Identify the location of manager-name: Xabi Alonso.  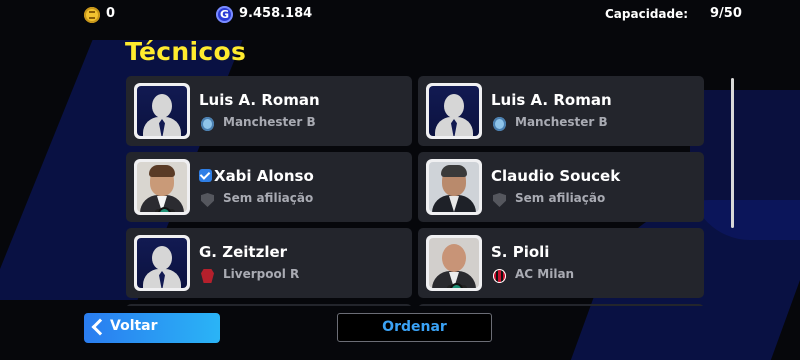
(256, 176).